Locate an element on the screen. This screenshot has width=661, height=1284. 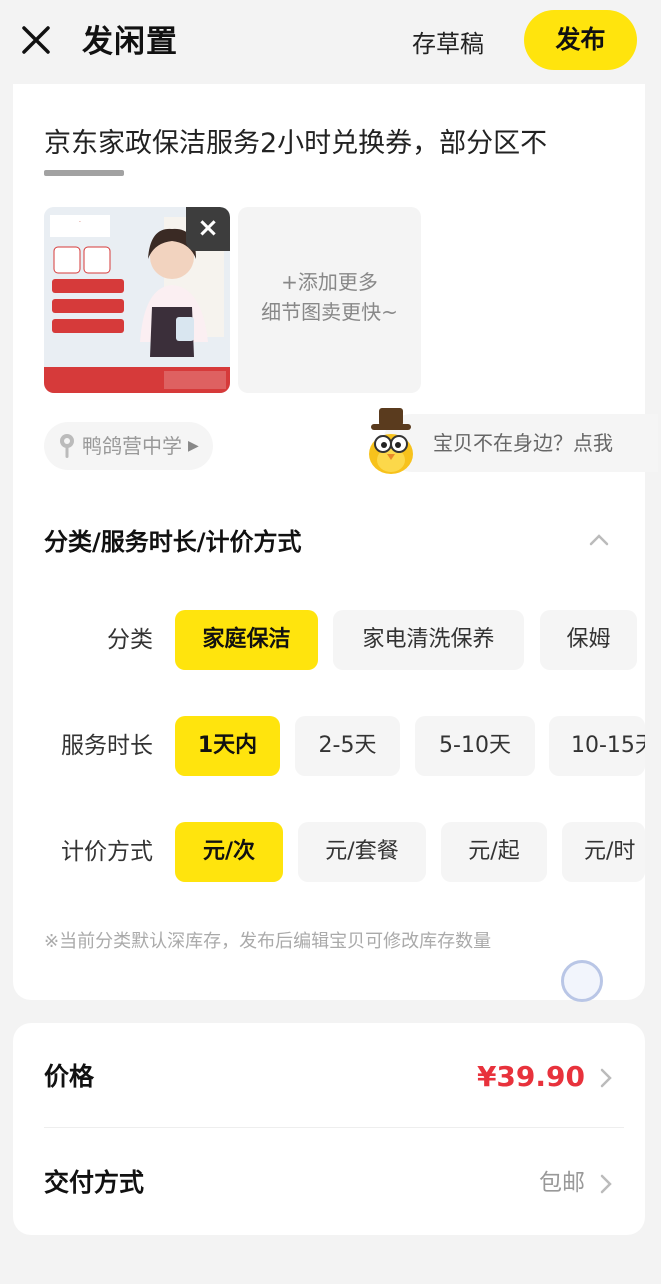
location-selector: 鸭鸽营中学 ▶ is located at coordinates (128, 446).